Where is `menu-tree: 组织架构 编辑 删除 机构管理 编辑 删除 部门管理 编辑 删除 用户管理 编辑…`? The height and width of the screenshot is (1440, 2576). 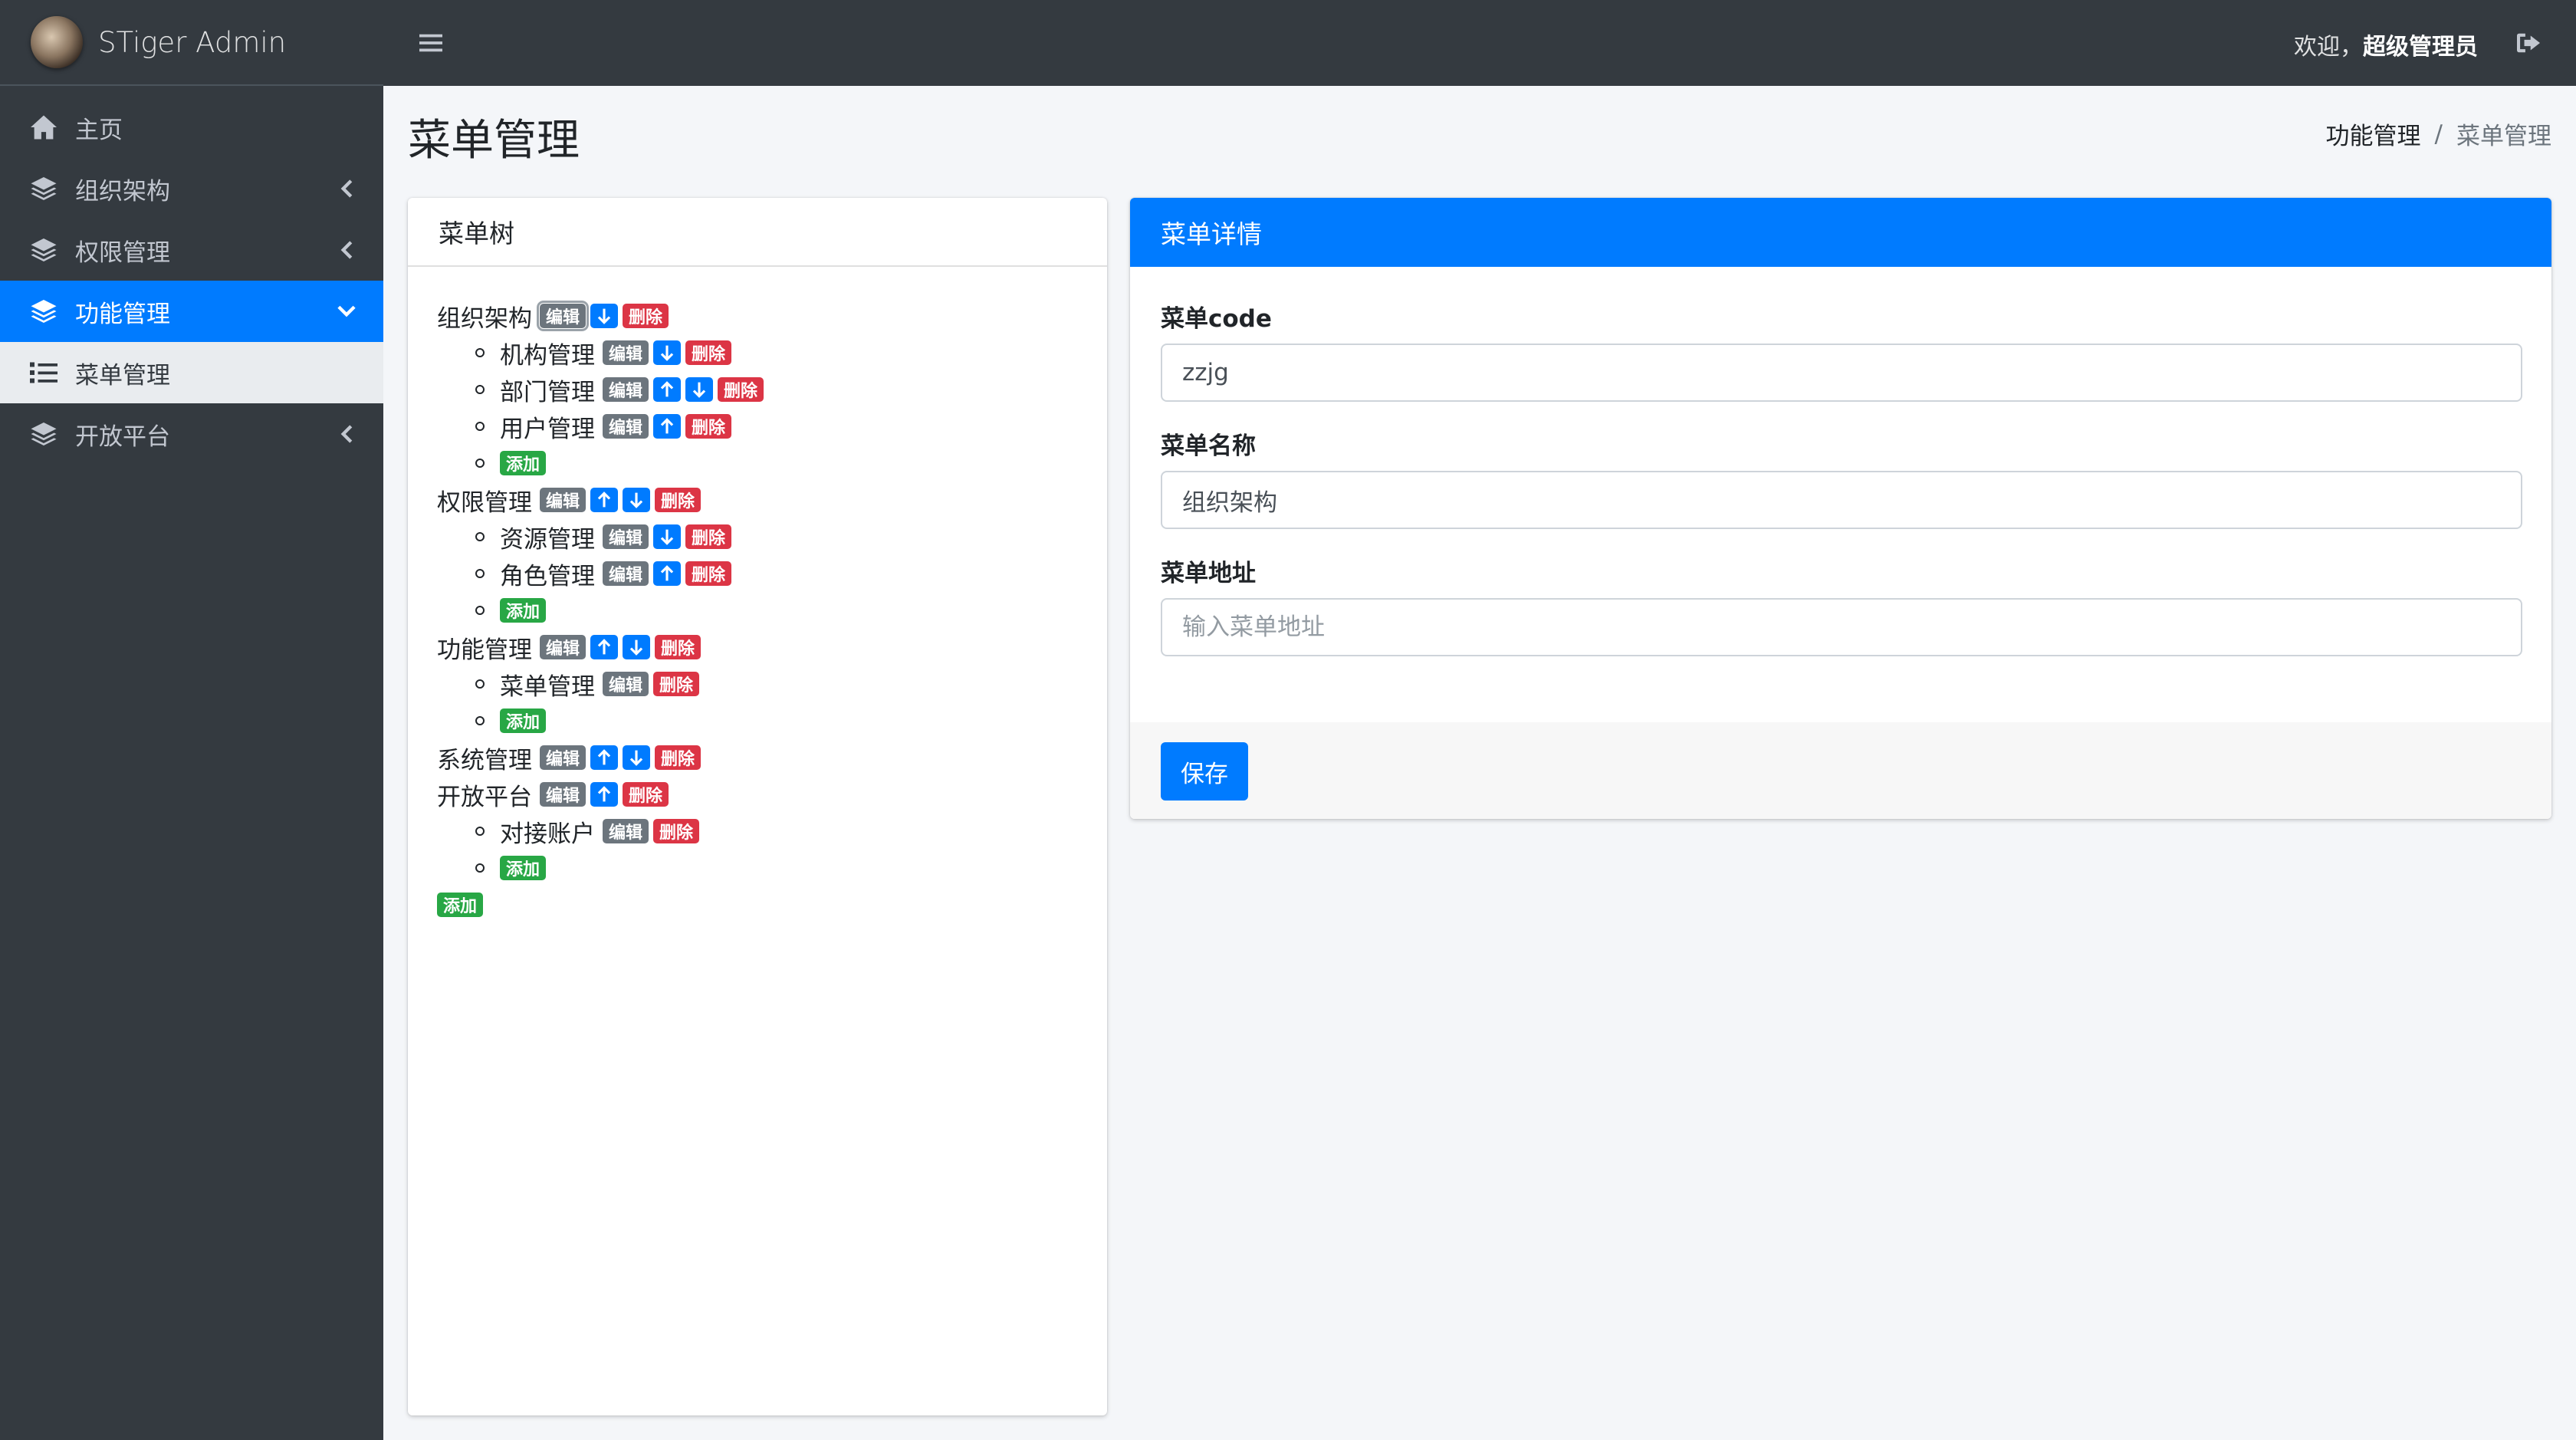
menu-tree: 组织架构 编辑 删除 机构管理 编辑 删除 部门管理 编辑 删除 用户管理 编辑… is located at coordinates (758, 595).